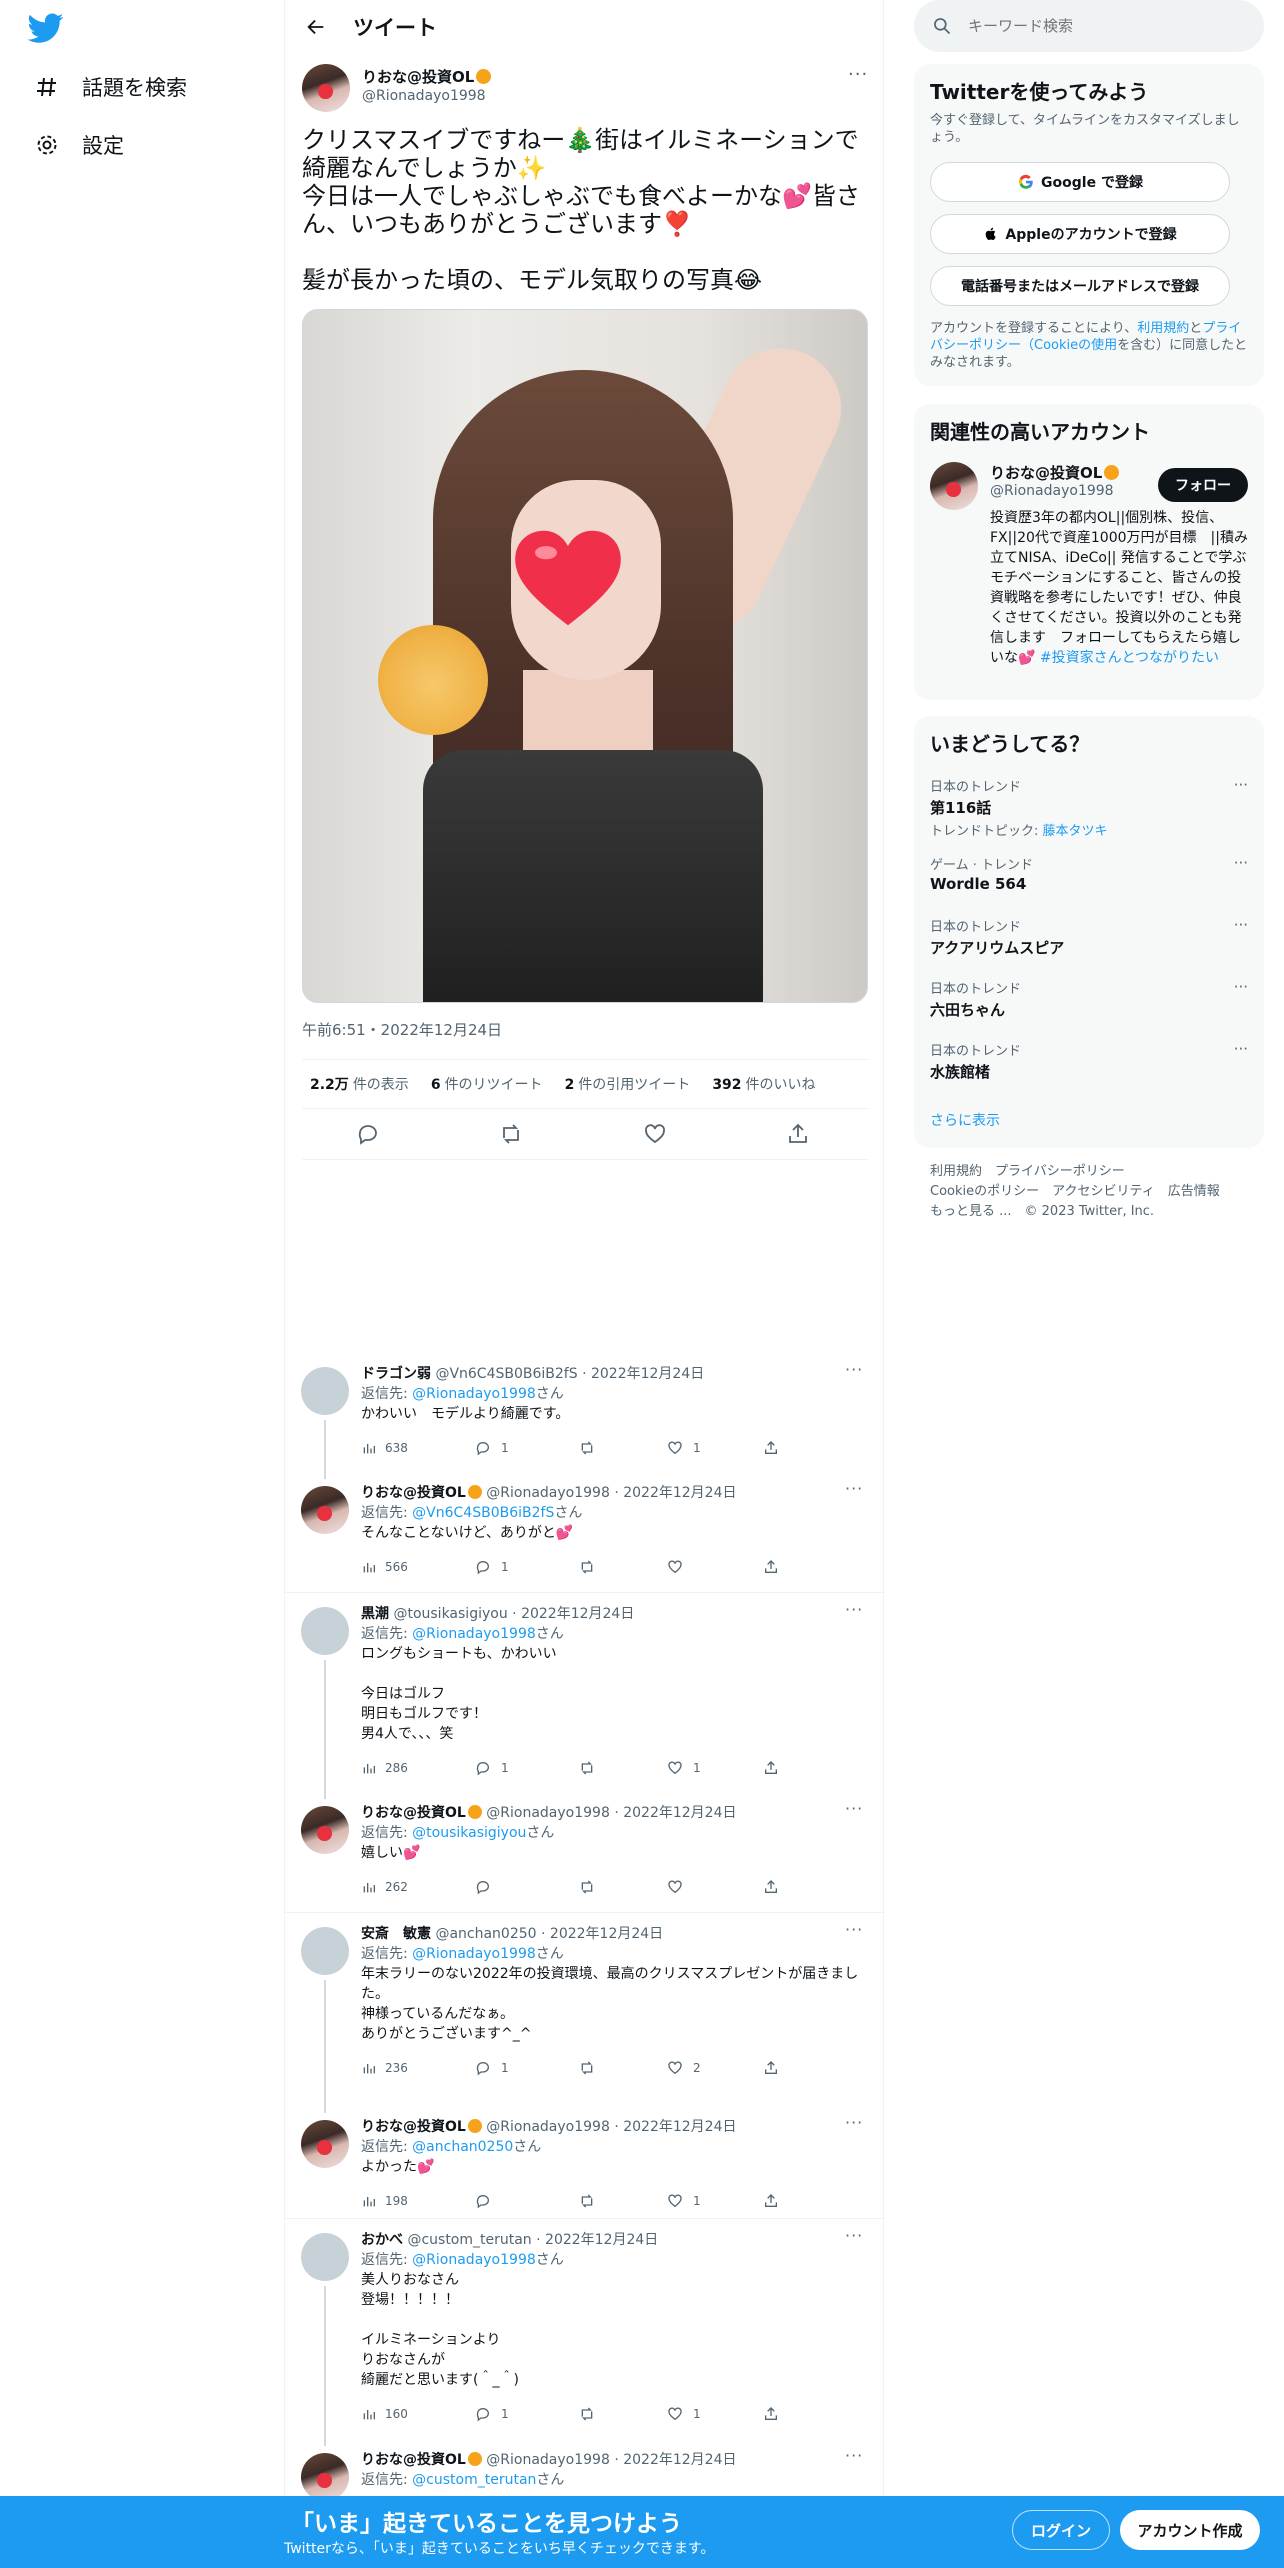 This screenshot has width=1284, height=2568. Describe the element at coordinates (427, 85) in the screenshot. I see `tweet-author: りおな@投資OL @Rionadayo1998` at that location.